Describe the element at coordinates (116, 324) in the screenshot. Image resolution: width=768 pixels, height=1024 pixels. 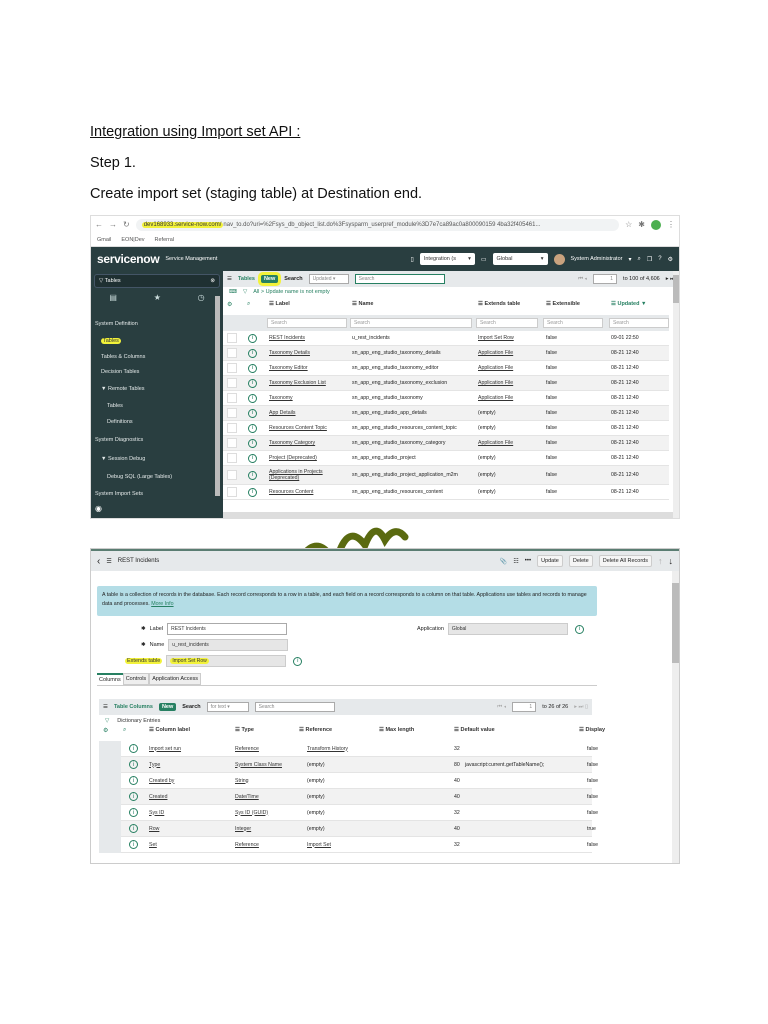
I see `nav-section-system-definition: System Definition` at that location.